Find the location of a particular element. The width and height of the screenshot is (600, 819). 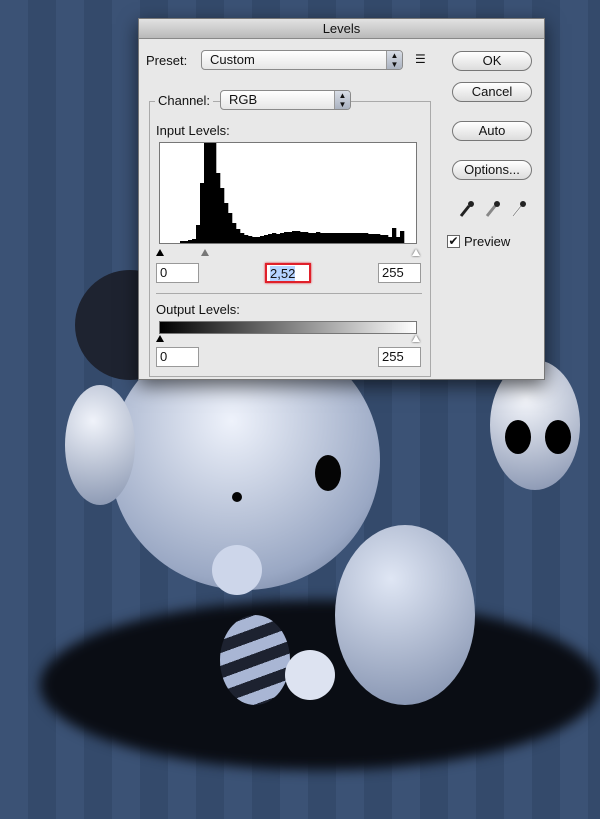

gamma-value: 2,52 is located at coordinates (283, 273).